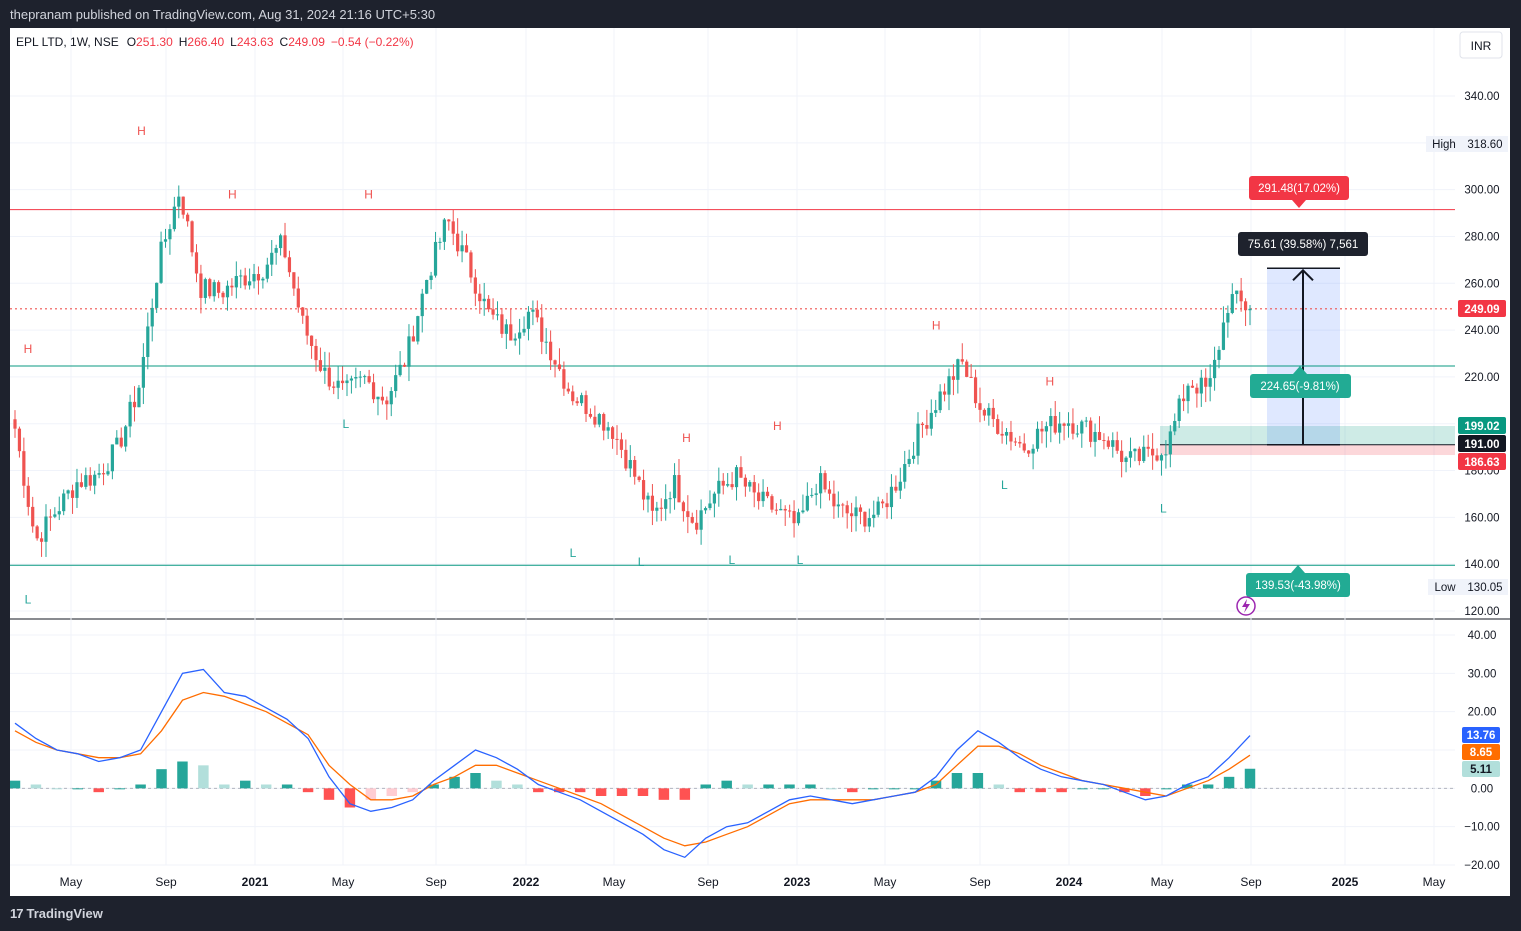  I want to click on time-tick-label: 2022, so click(526, 882).